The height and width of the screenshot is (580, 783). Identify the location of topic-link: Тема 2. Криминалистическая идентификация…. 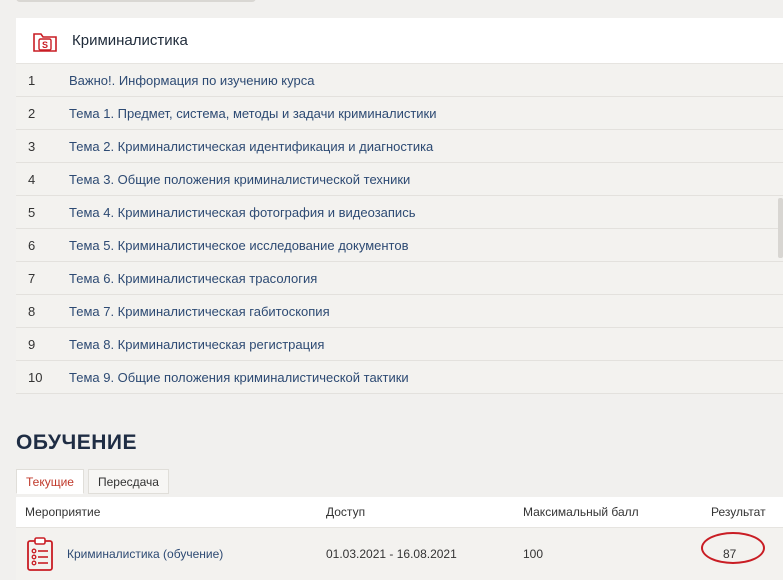
(251, 146).